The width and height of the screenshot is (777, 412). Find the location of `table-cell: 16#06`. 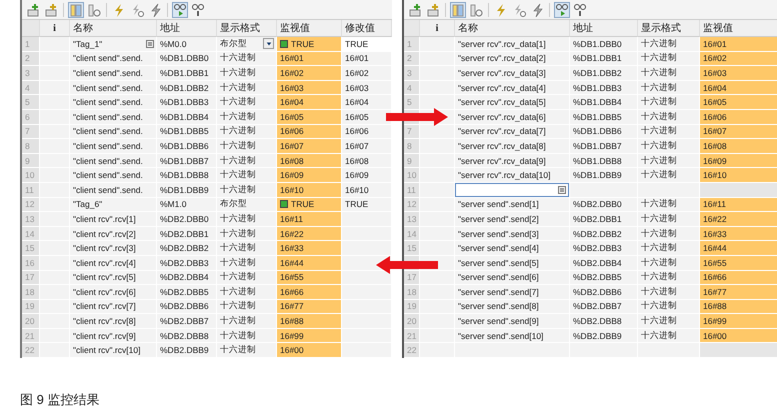

table-cell: 16#06 is located at coordinates (367, 132).